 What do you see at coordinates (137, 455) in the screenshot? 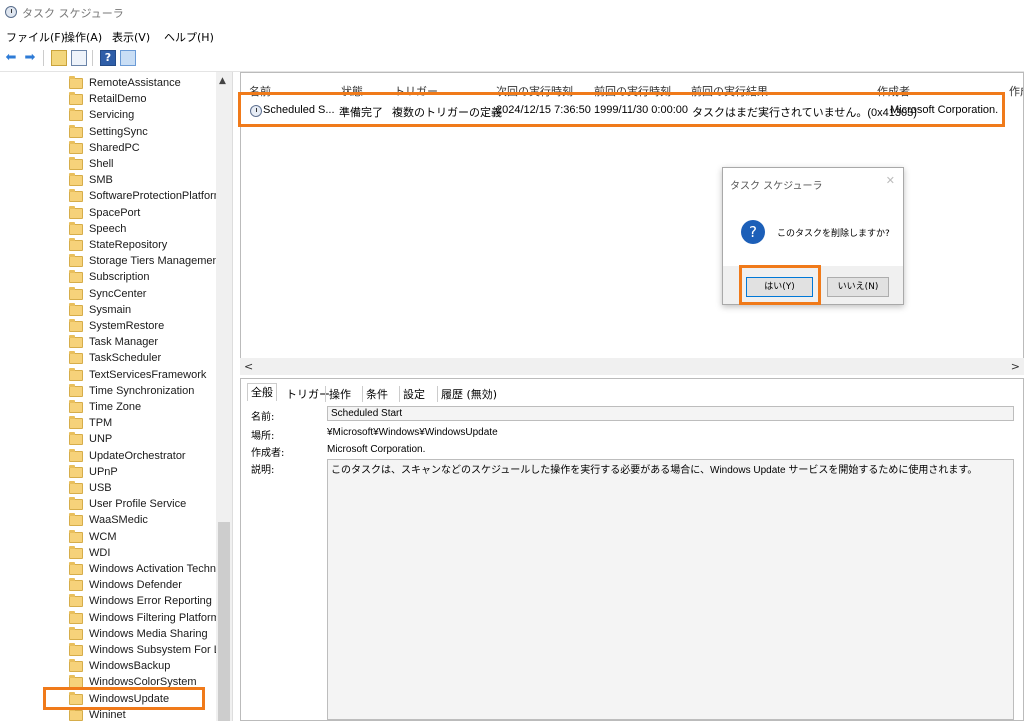
I see `tree-item-label: UpdateOrchestrator` at bounding box center [137, 455].